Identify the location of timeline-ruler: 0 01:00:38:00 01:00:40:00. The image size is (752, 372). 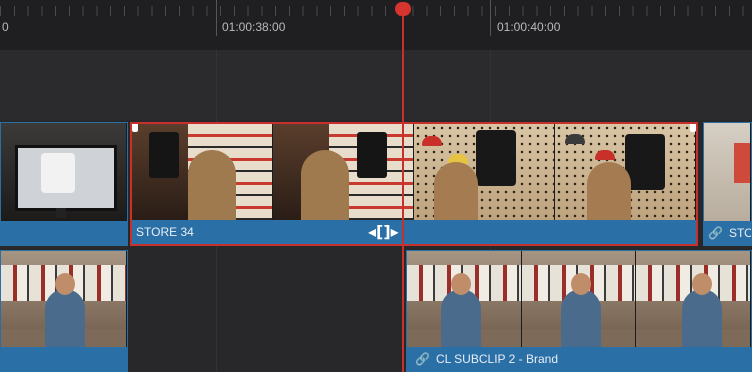
(376, 25).